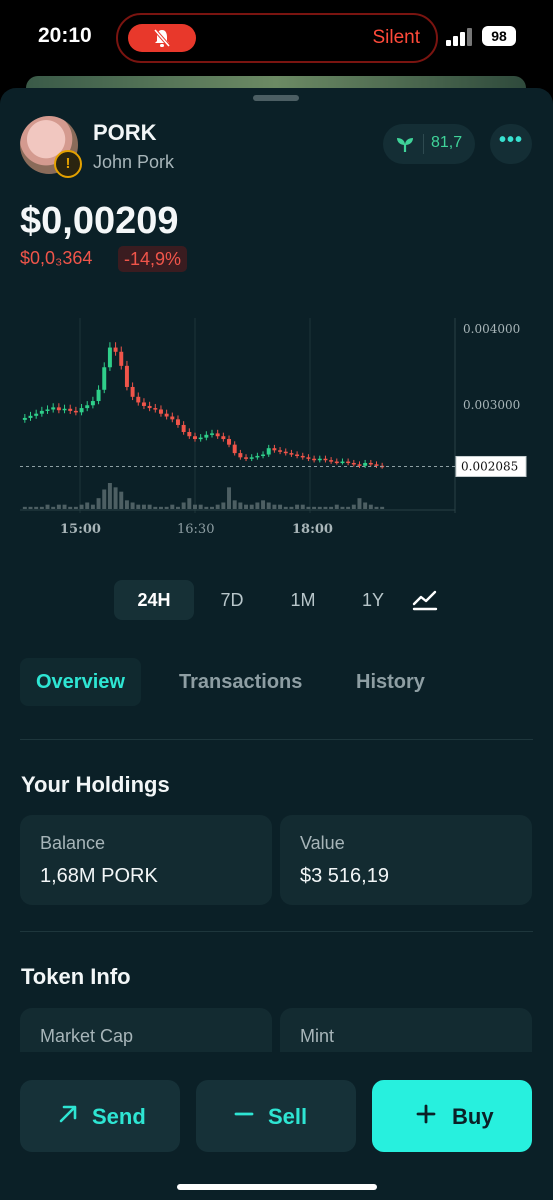 Image resolution: width=553 pixels, height=1200 pixels. I want to click on tab-history: History, so click(390, 682).